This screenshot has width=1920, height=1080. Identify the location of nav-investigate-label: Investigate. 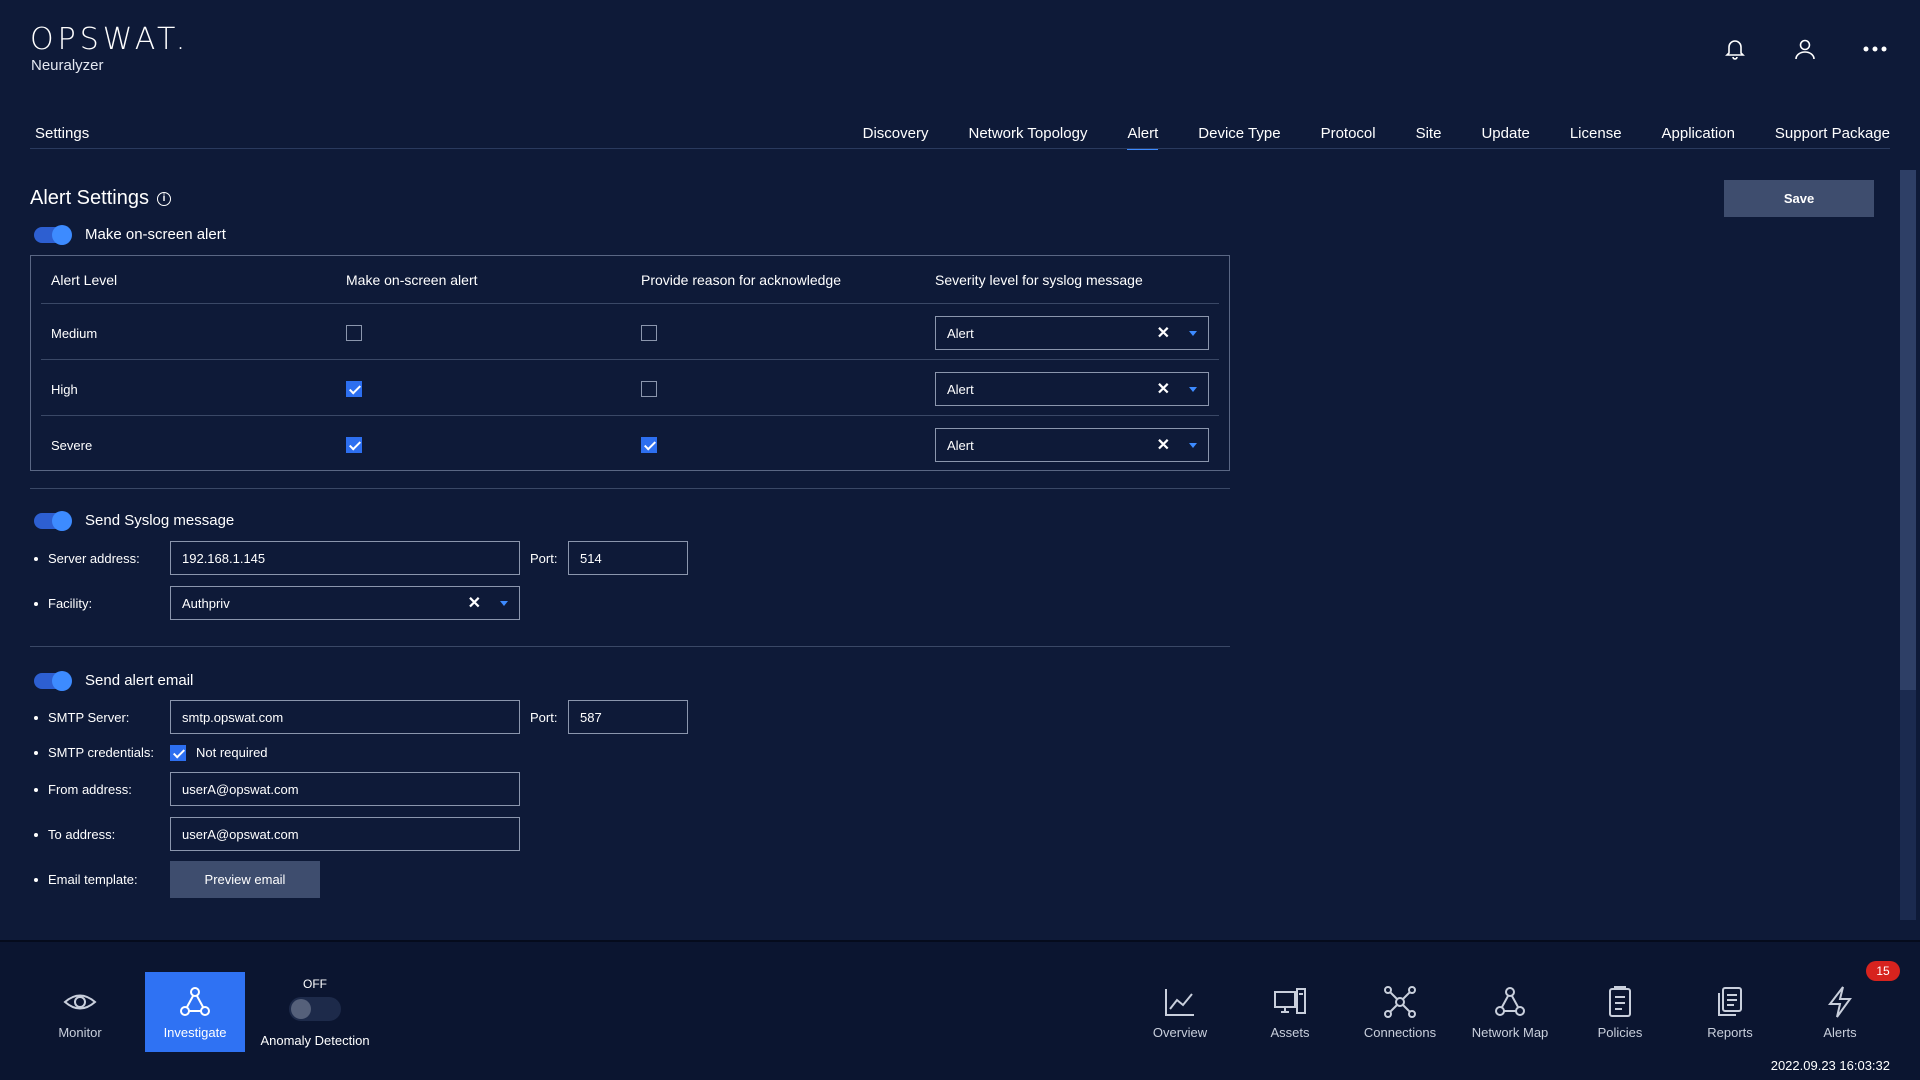
(195, 1032).